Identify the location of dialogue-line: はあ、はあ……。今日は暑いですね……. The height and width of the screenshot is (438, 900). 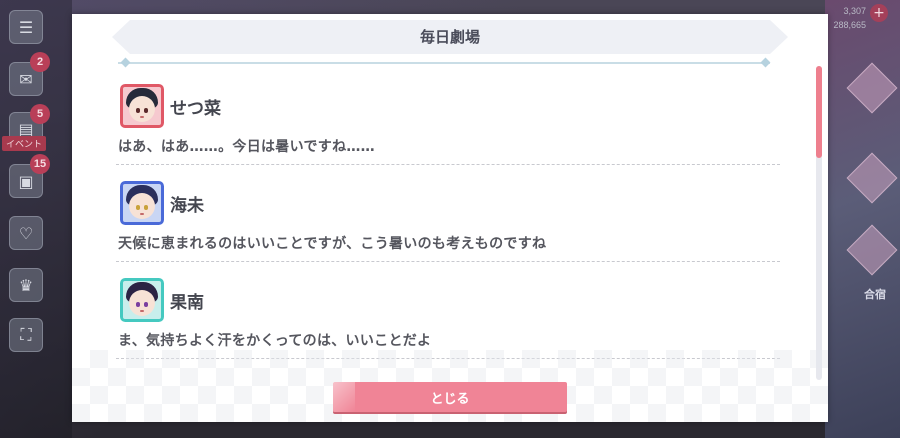
(246, 147).